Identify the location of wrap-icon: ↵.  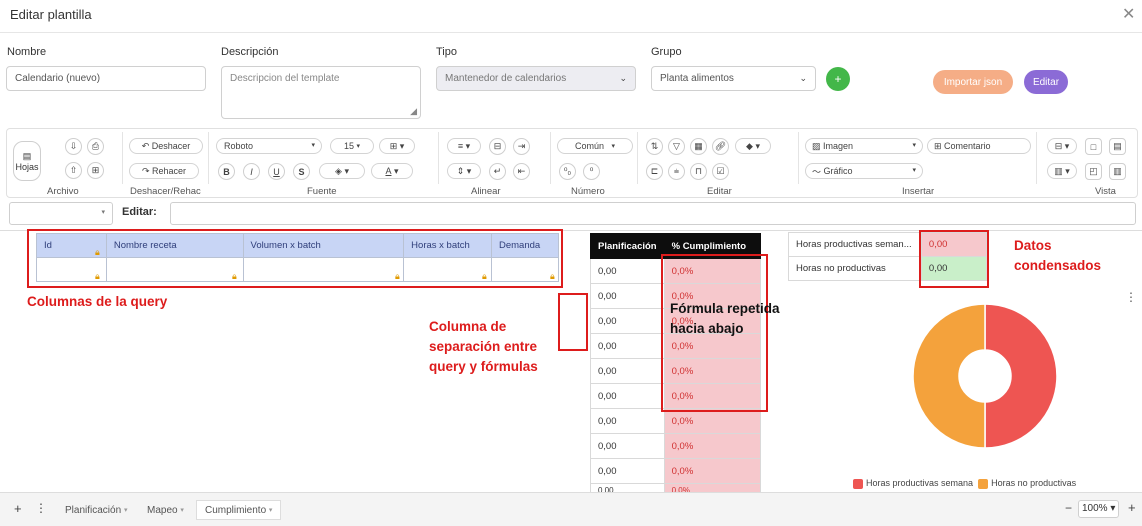
(497, 171).